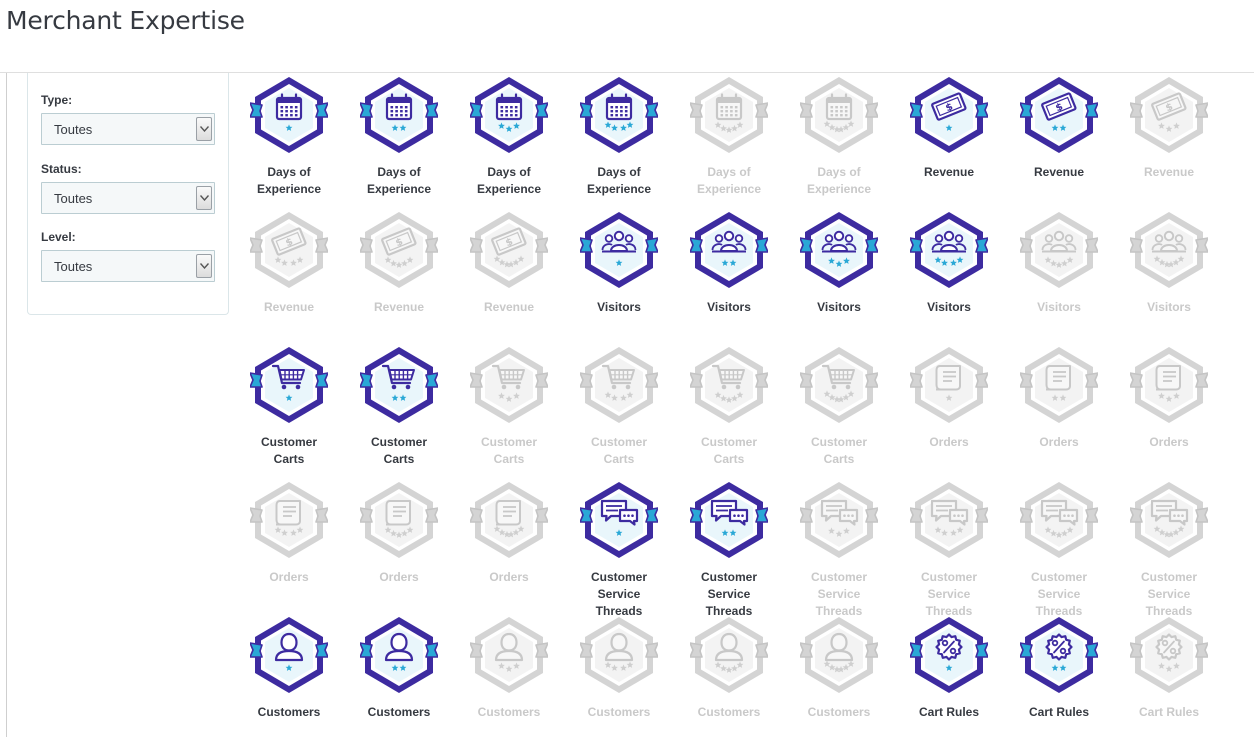  What do you see at coordinates (128, 129) in the screenshot?
I see `type-select: Toutes` at bounding box center [128, 129].